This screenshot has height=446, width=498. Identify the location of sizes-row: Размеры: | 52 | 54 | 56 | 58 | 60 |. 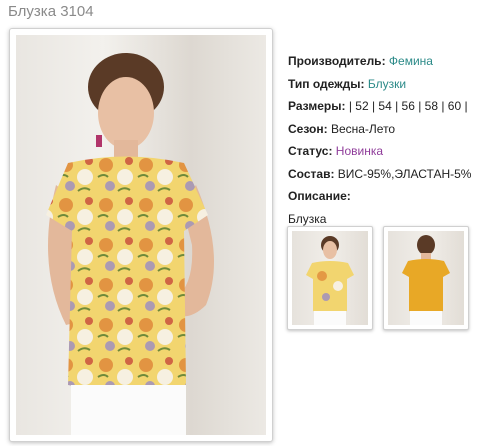
(391, 106).